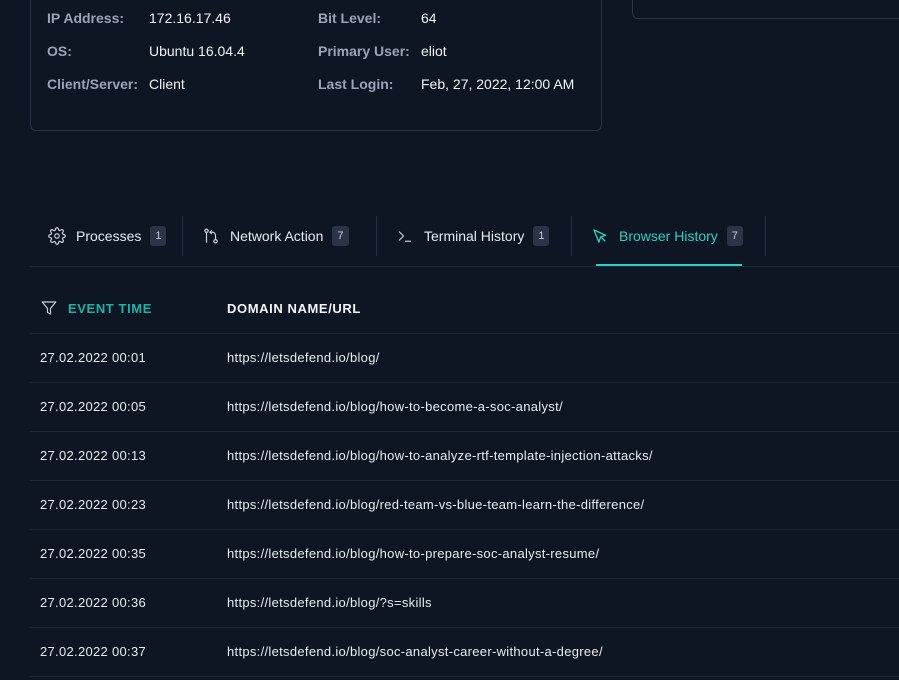 Image resolution: width=899 pixels, height=680 pixels. I want to click on side-panel-card, so click(765, 9).